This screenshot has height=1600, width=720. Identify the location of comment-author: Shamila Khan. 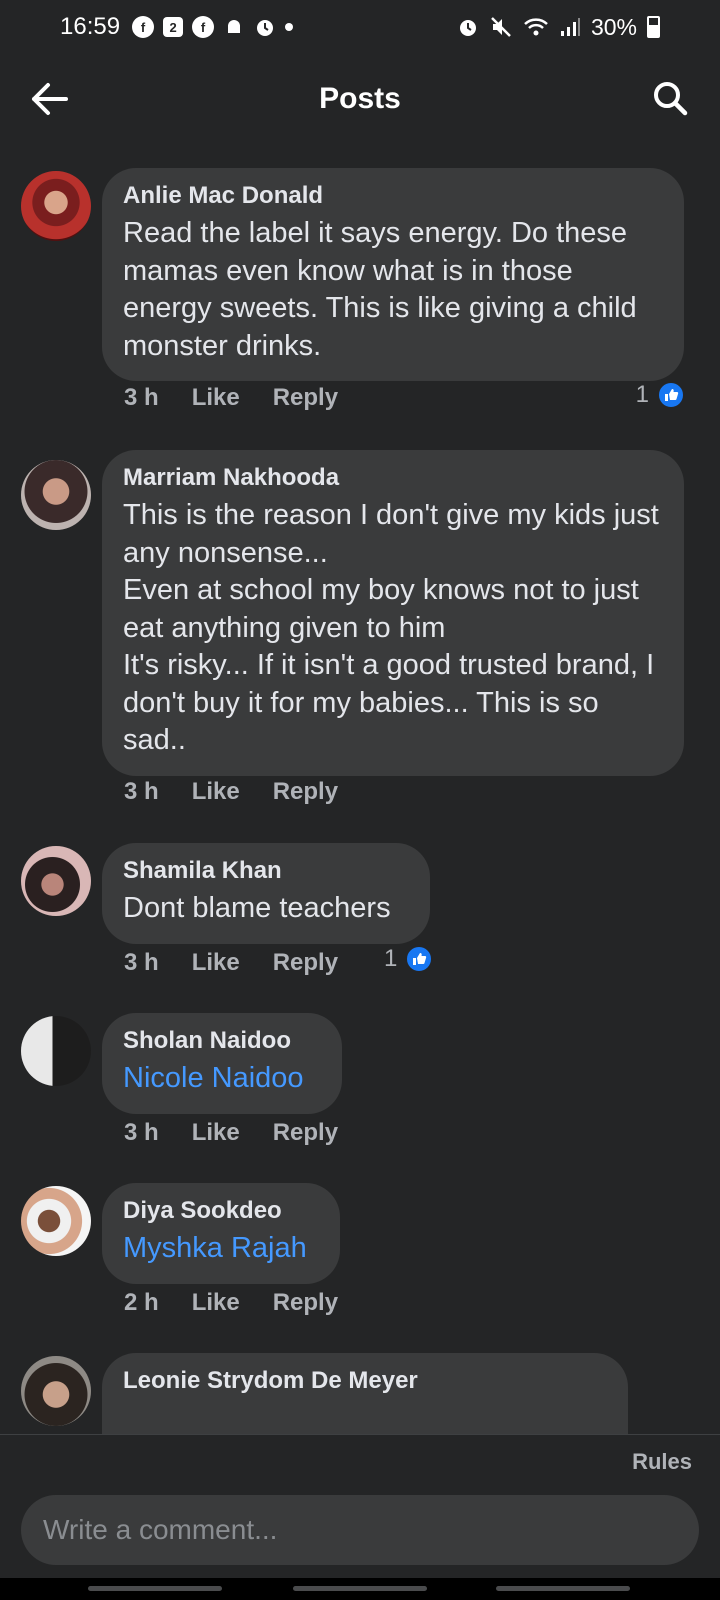
(266, 871).